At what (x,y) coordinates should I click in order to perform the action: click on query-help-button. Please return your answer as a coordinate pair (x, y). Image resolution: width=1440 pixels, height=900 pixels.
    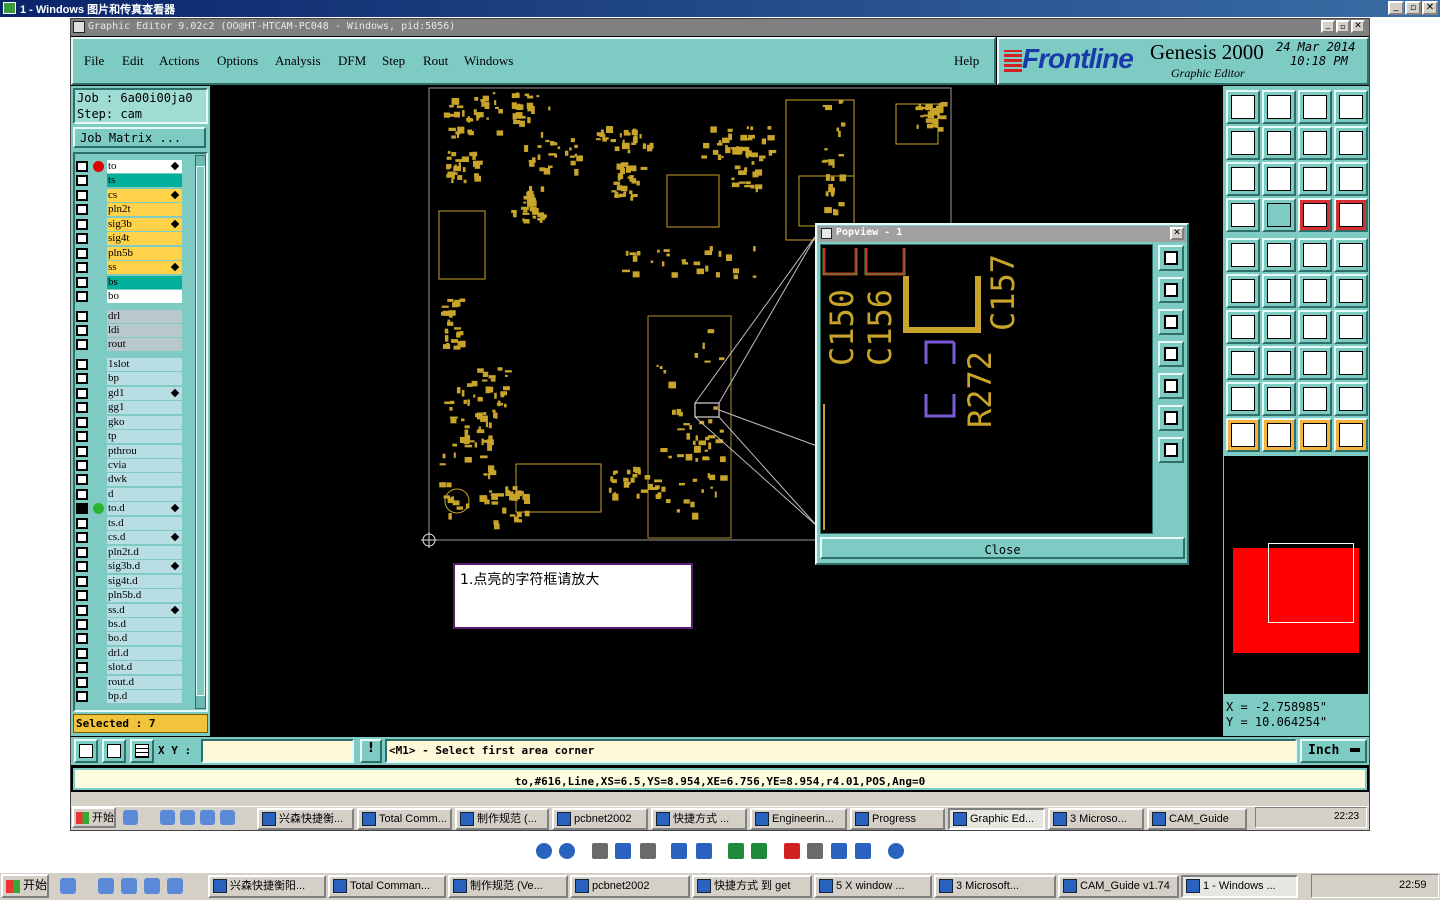
    Looking at the image, I should click on (1351, 179).